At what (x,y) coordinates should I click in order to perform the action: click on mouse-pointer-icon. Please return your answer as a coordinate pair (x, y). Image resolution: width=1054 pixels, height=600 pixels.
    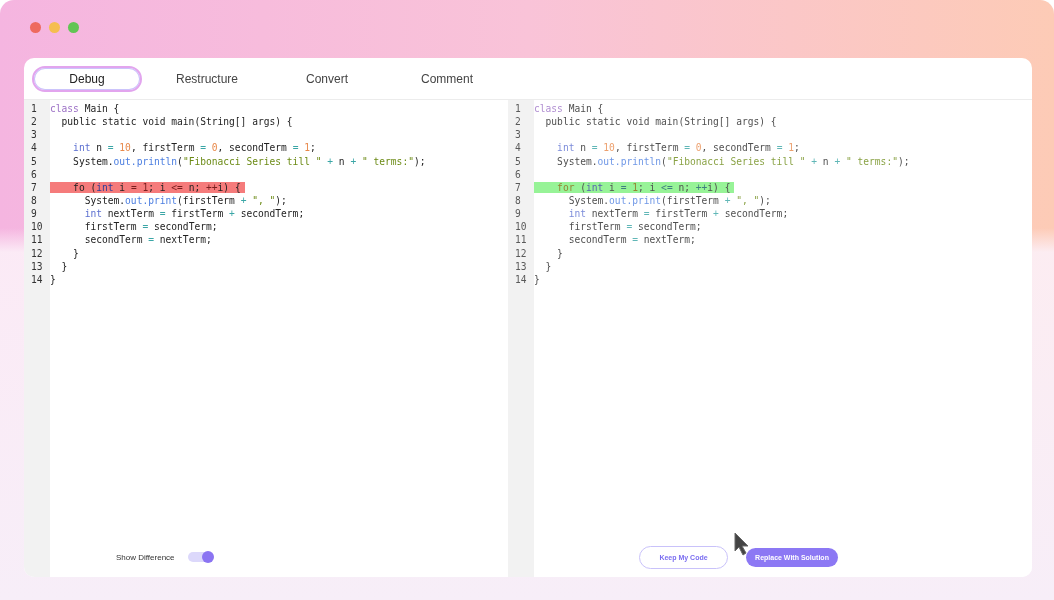
    Looking at the image, I should click on (742, 543).